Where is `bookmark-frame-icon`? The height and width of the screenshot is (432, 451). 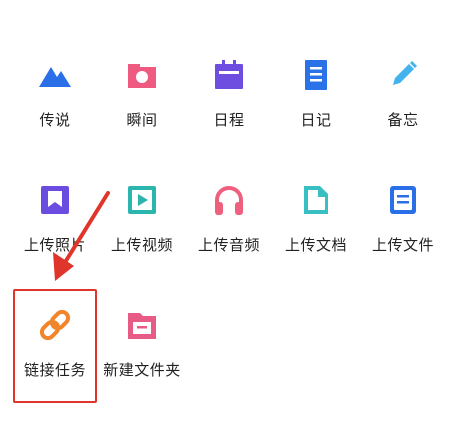 bookmark-frame-icon is located at coordinates (55, 200).